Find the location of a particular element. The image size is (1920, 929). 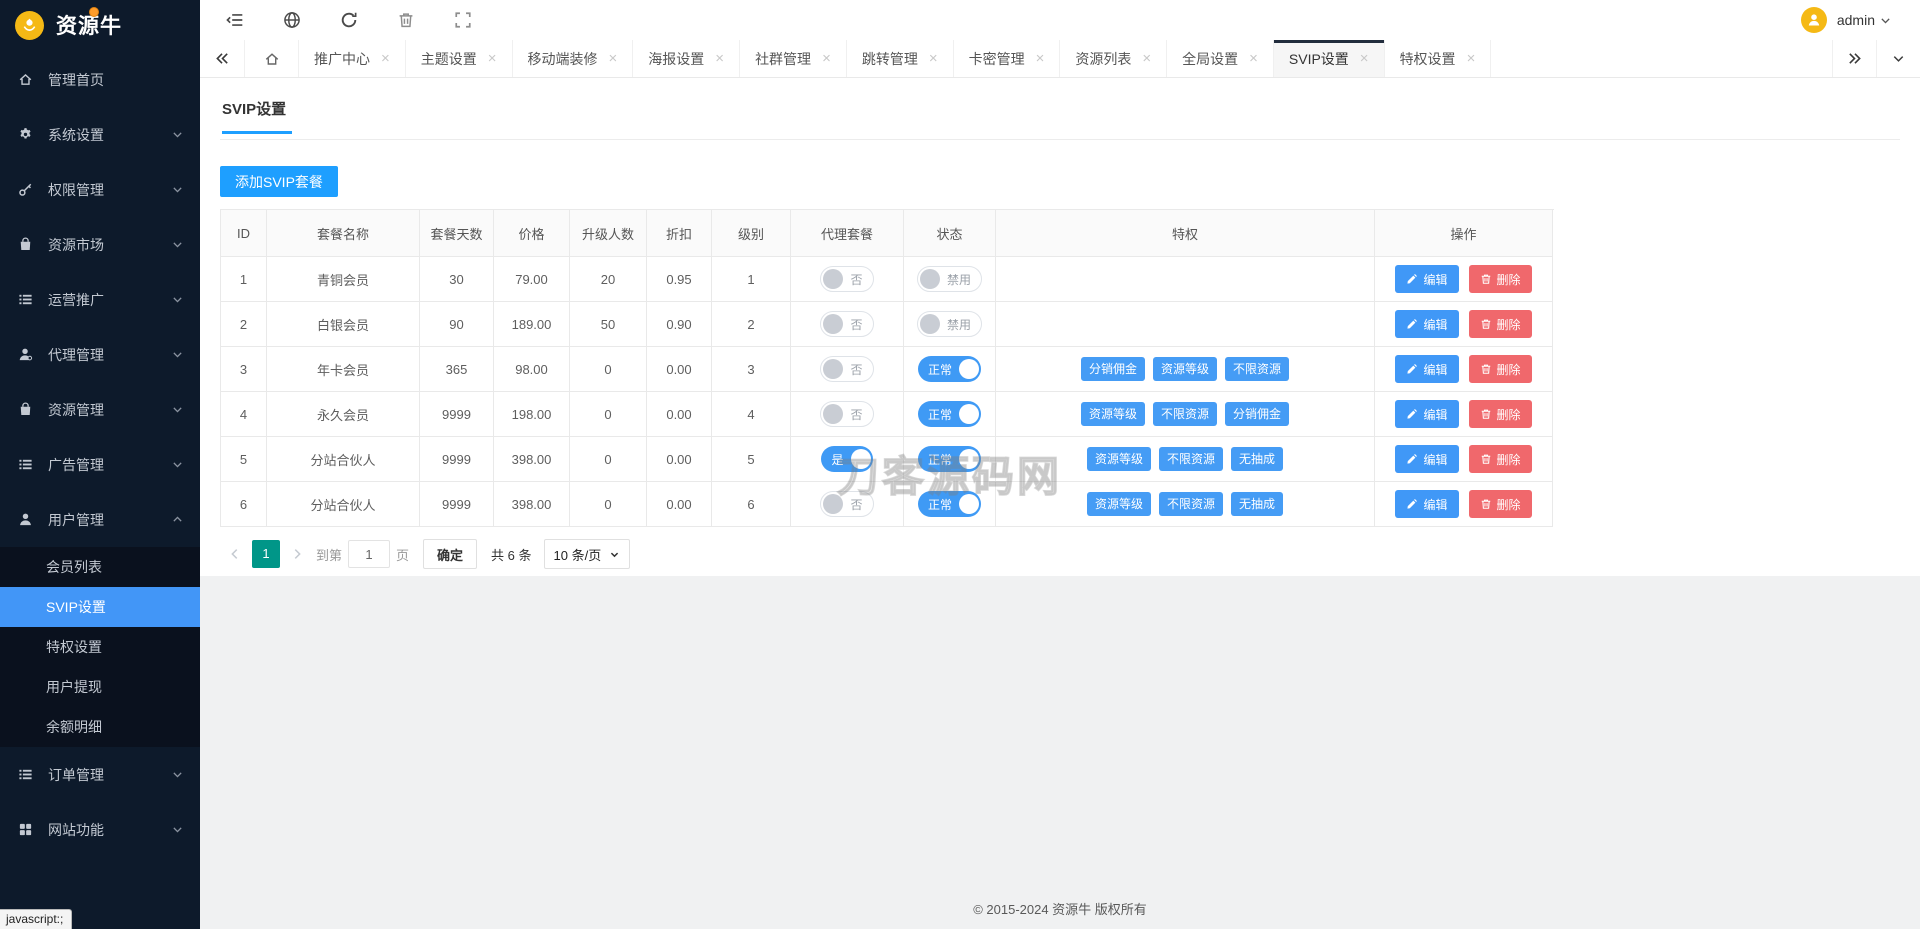

tab-特权设置: 特权设置 × is located at coordinates (1438, 58).